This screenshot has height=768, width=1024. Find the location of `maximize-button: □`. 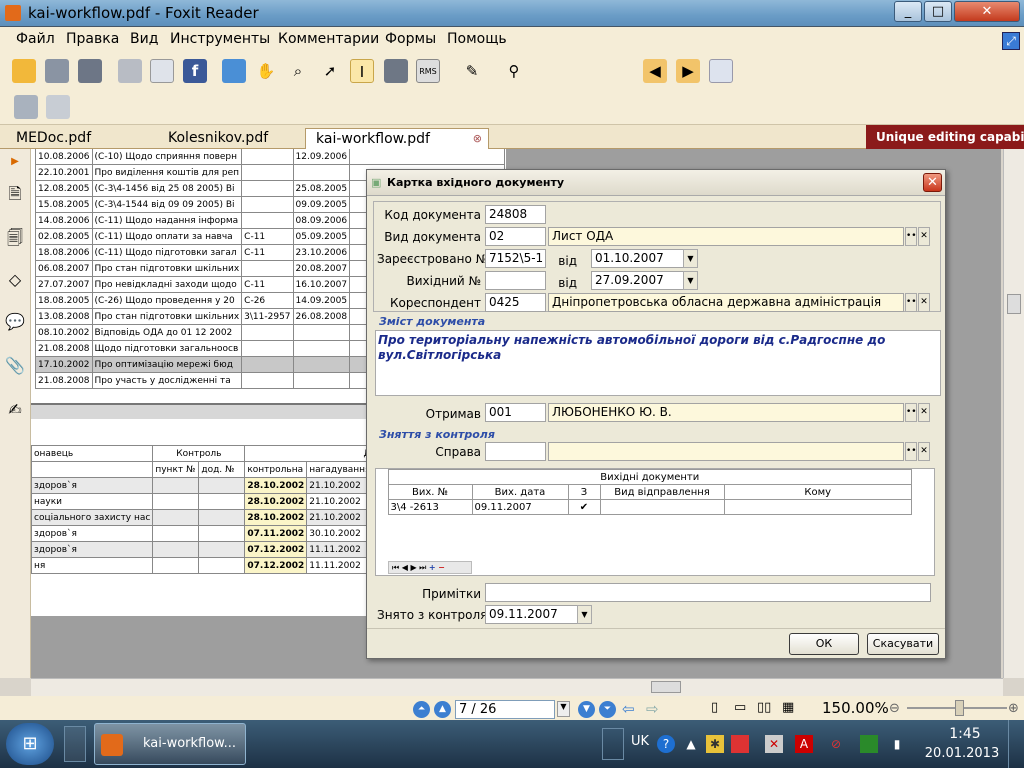

maximize-button: □ is located at coordinates (938, 11).